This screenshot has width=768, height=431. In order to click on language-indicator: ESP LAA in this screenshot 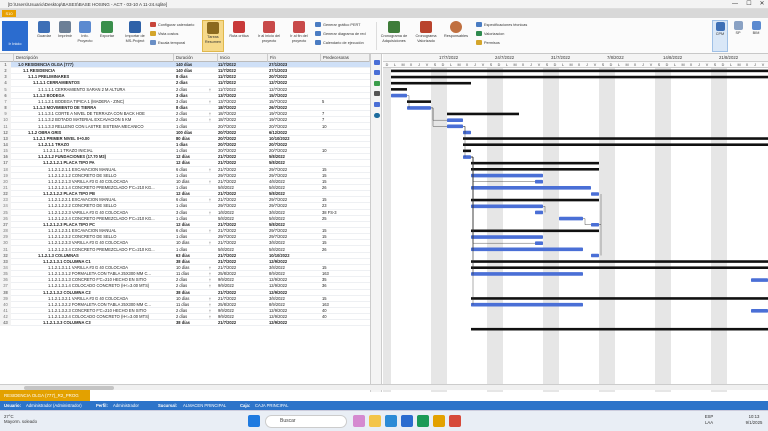, I will do `click(709, 420)`.